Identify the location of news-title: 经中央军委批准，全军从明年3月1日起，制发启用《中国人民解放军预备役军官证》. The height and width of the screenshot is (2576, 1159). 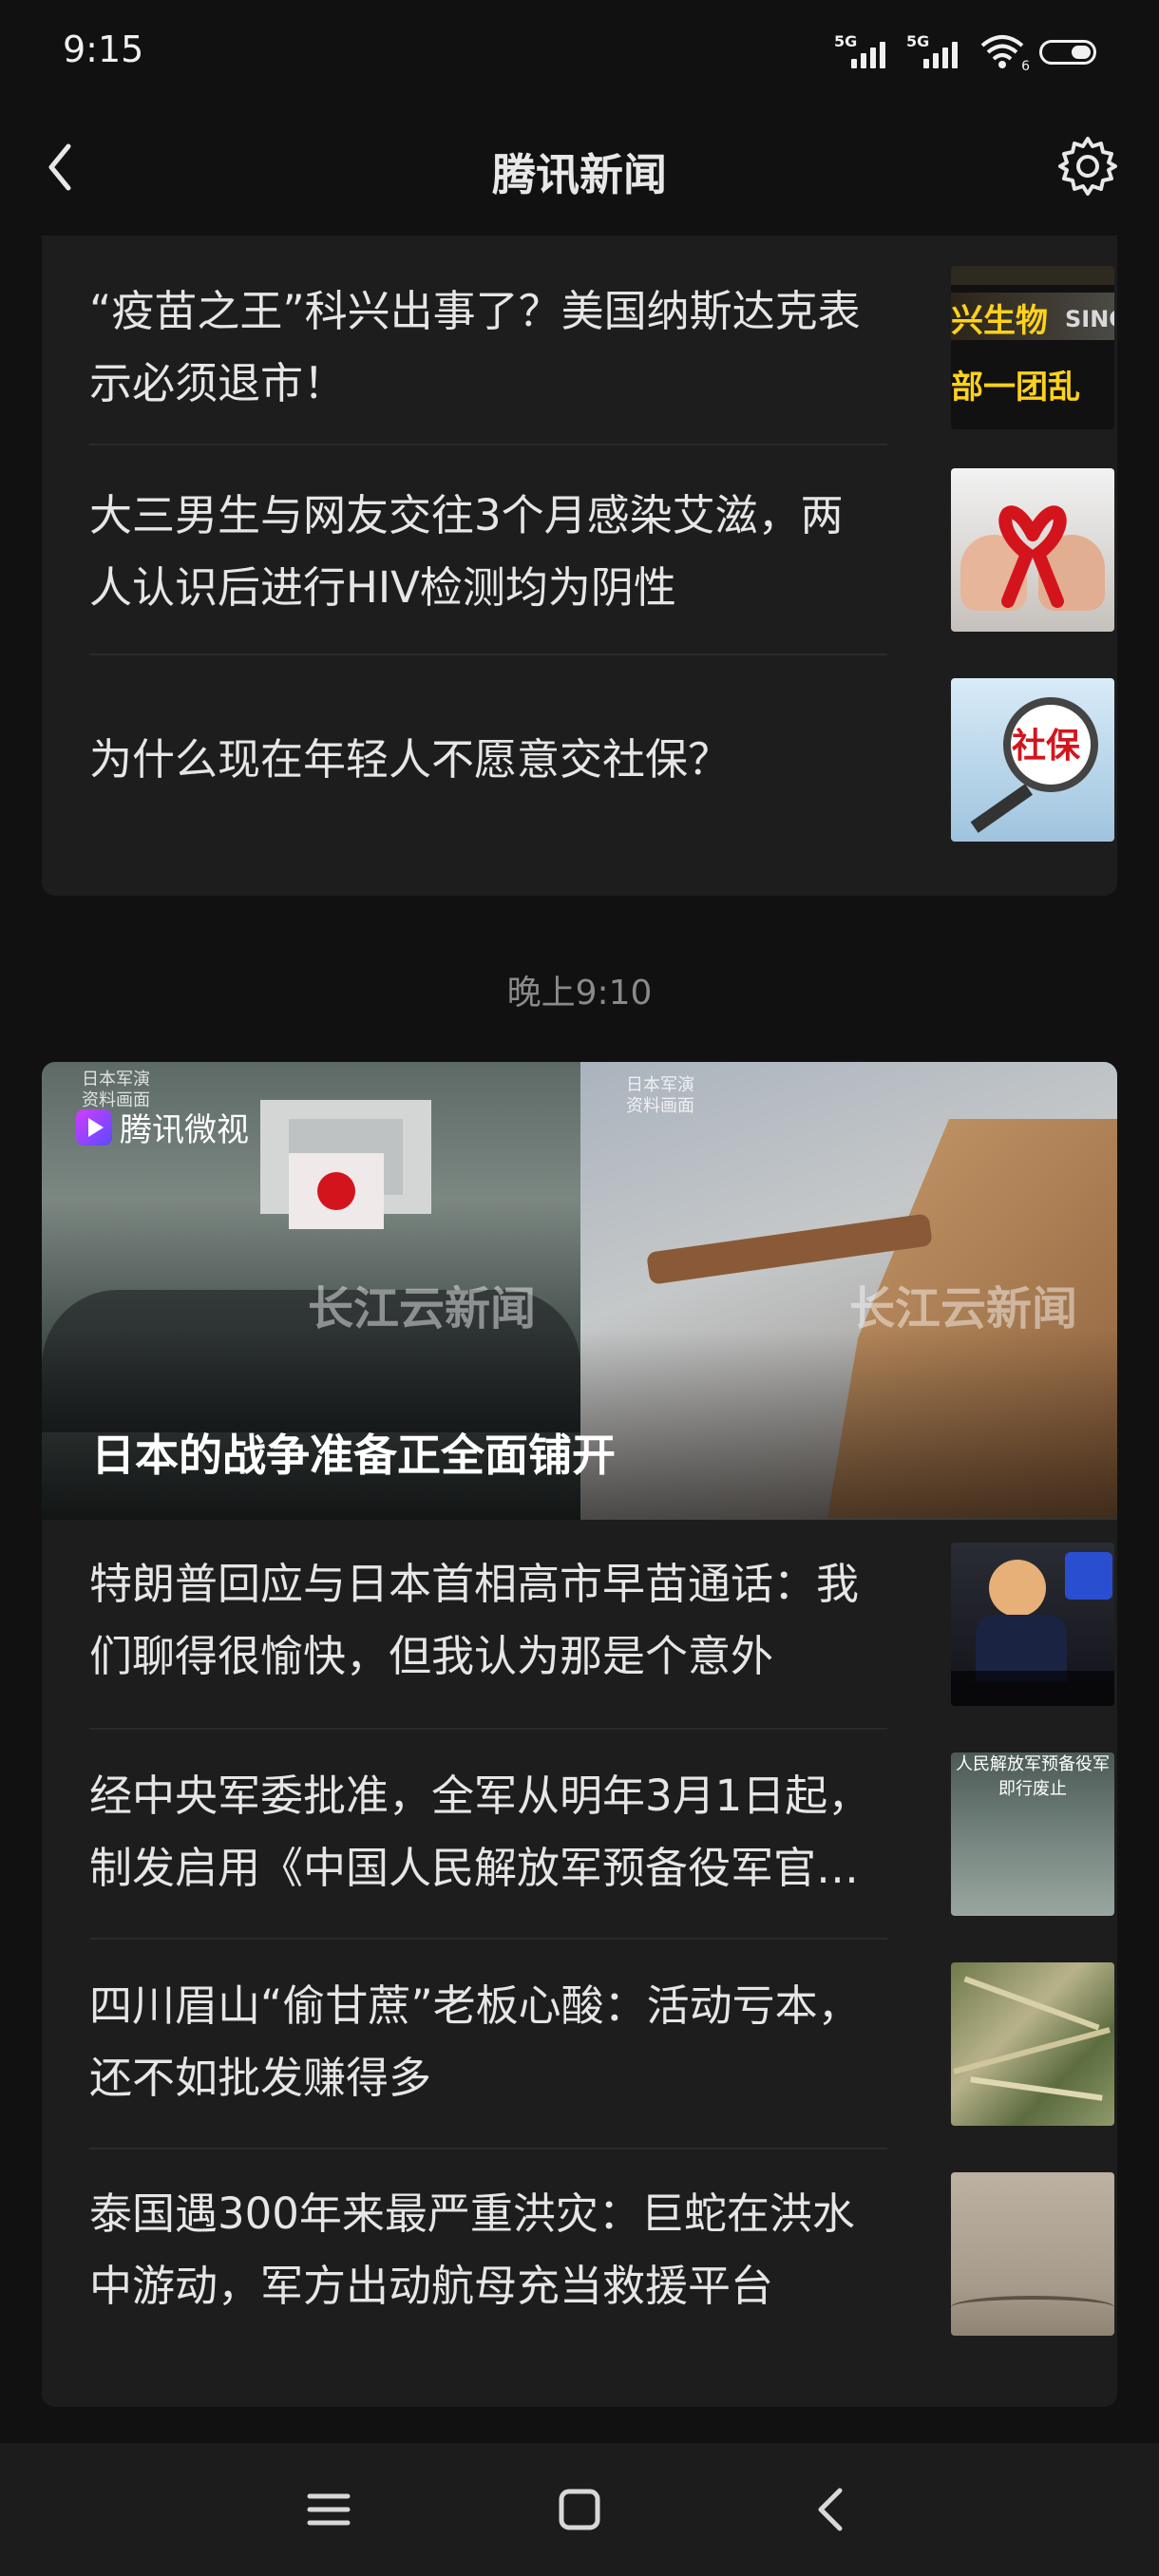
(480, 1832).